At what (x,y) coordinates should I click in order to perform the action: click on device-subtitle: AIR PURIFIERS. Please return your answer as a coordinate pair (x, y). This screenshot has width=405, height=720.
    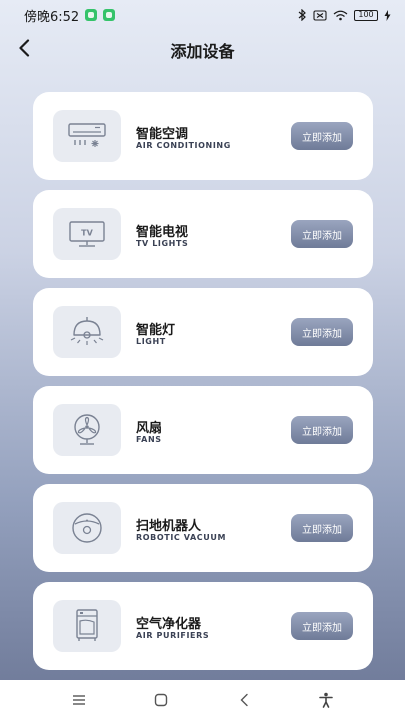
    Looking at the image, I should click on (173, 635).